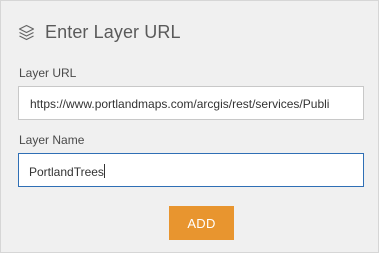  Describe the element at coordinates (201, 223) in the screenshot. I see `add-button: ADD` at that location.